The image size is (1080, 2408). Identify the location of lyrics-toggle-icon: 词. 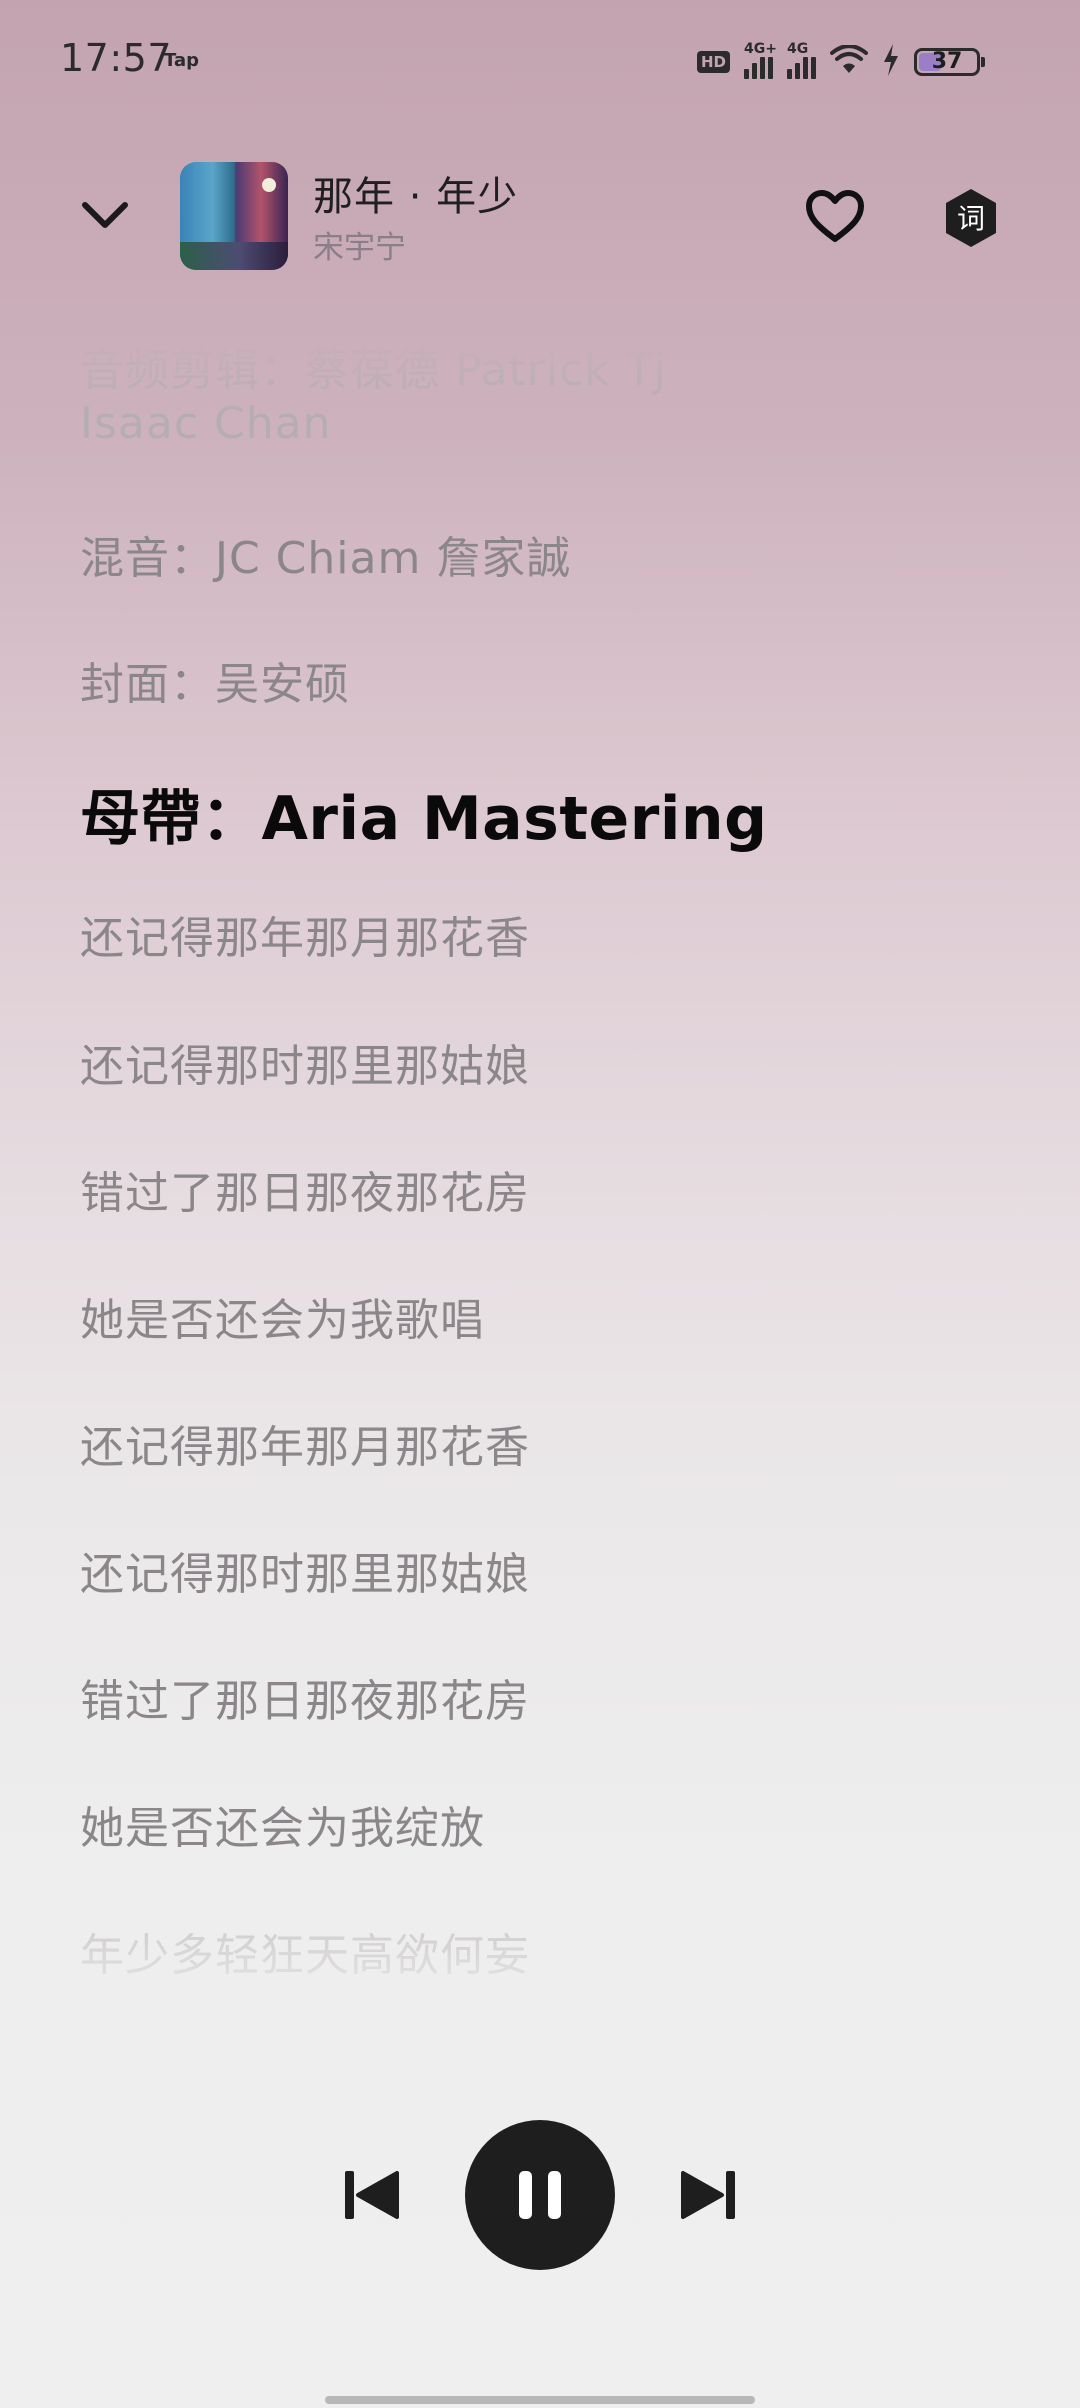
(971, 218).